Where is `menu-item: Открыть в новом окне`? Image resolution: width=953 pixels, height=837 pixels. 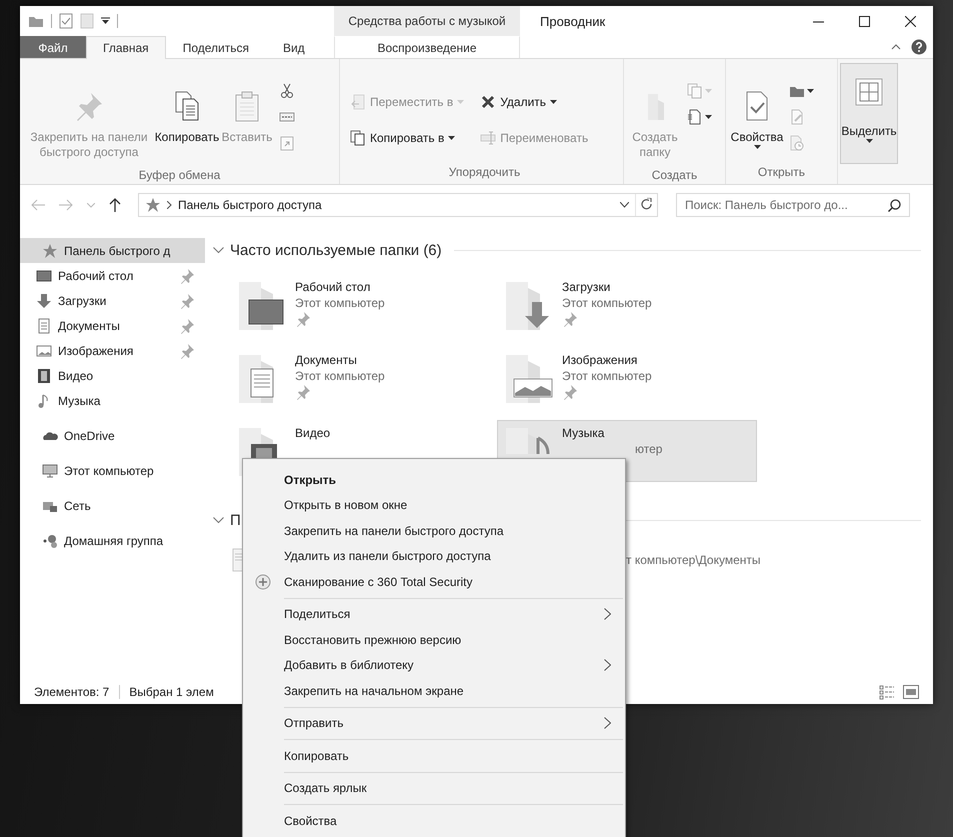 menu-item: Открыть в новом окне is located at coordinates (434, 505).